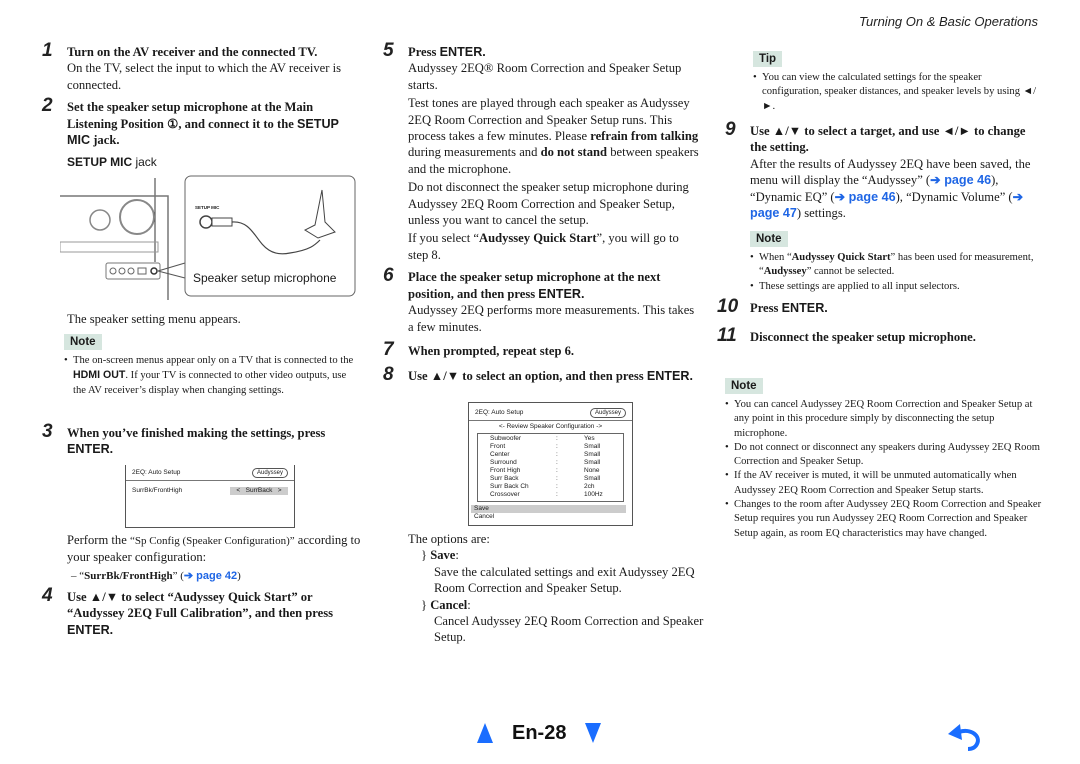 Image resolution: width=1080 pixels, height=764 pixels. Describe the element at coordinates (727, 336) in the screenshot. I see `step-number: 11` at that location.